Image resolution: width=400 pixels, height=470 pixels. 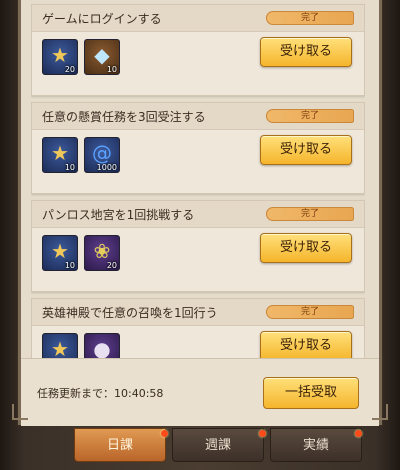 What do you see at coordinates (198, 18) in the screenshot?
I see `quest-card-header: ゲームにログインする 完了` at bounding box center [198, 18].